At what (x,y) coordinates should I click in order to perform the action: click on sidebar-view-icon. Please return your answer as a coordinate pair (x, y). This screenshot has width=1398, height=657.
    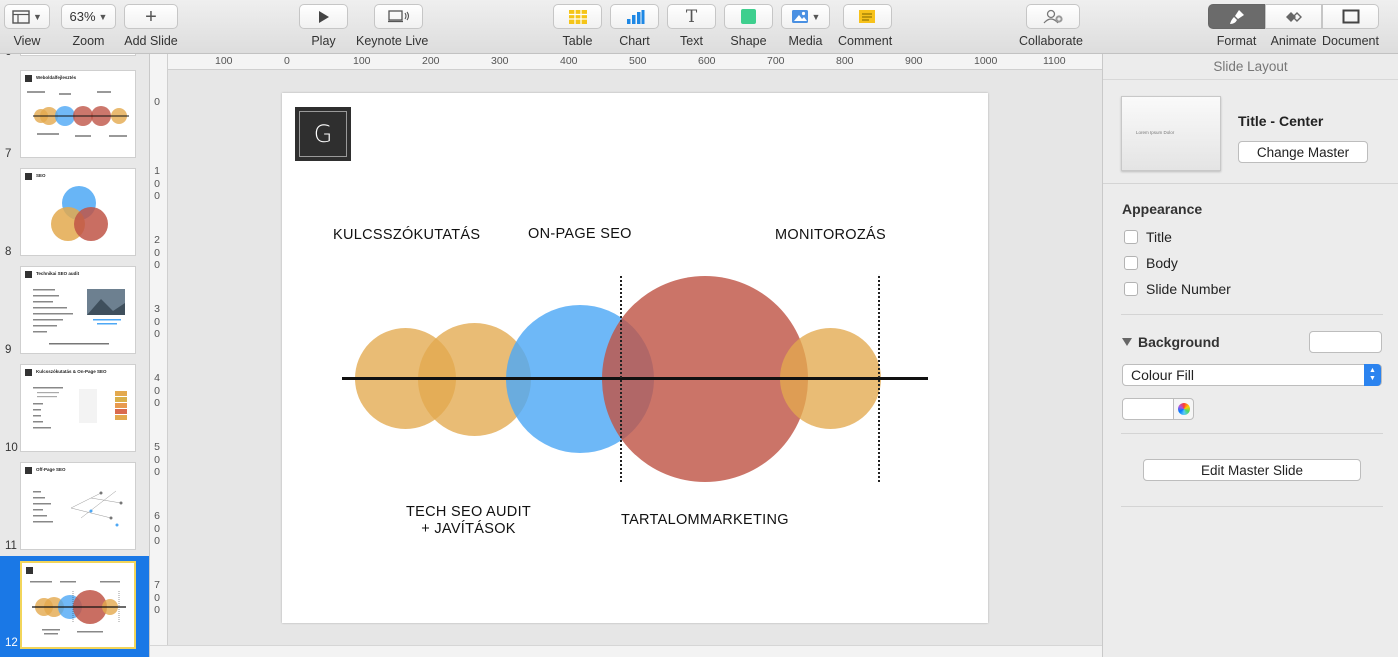
    Looking at the image, I should click on (21, 16).